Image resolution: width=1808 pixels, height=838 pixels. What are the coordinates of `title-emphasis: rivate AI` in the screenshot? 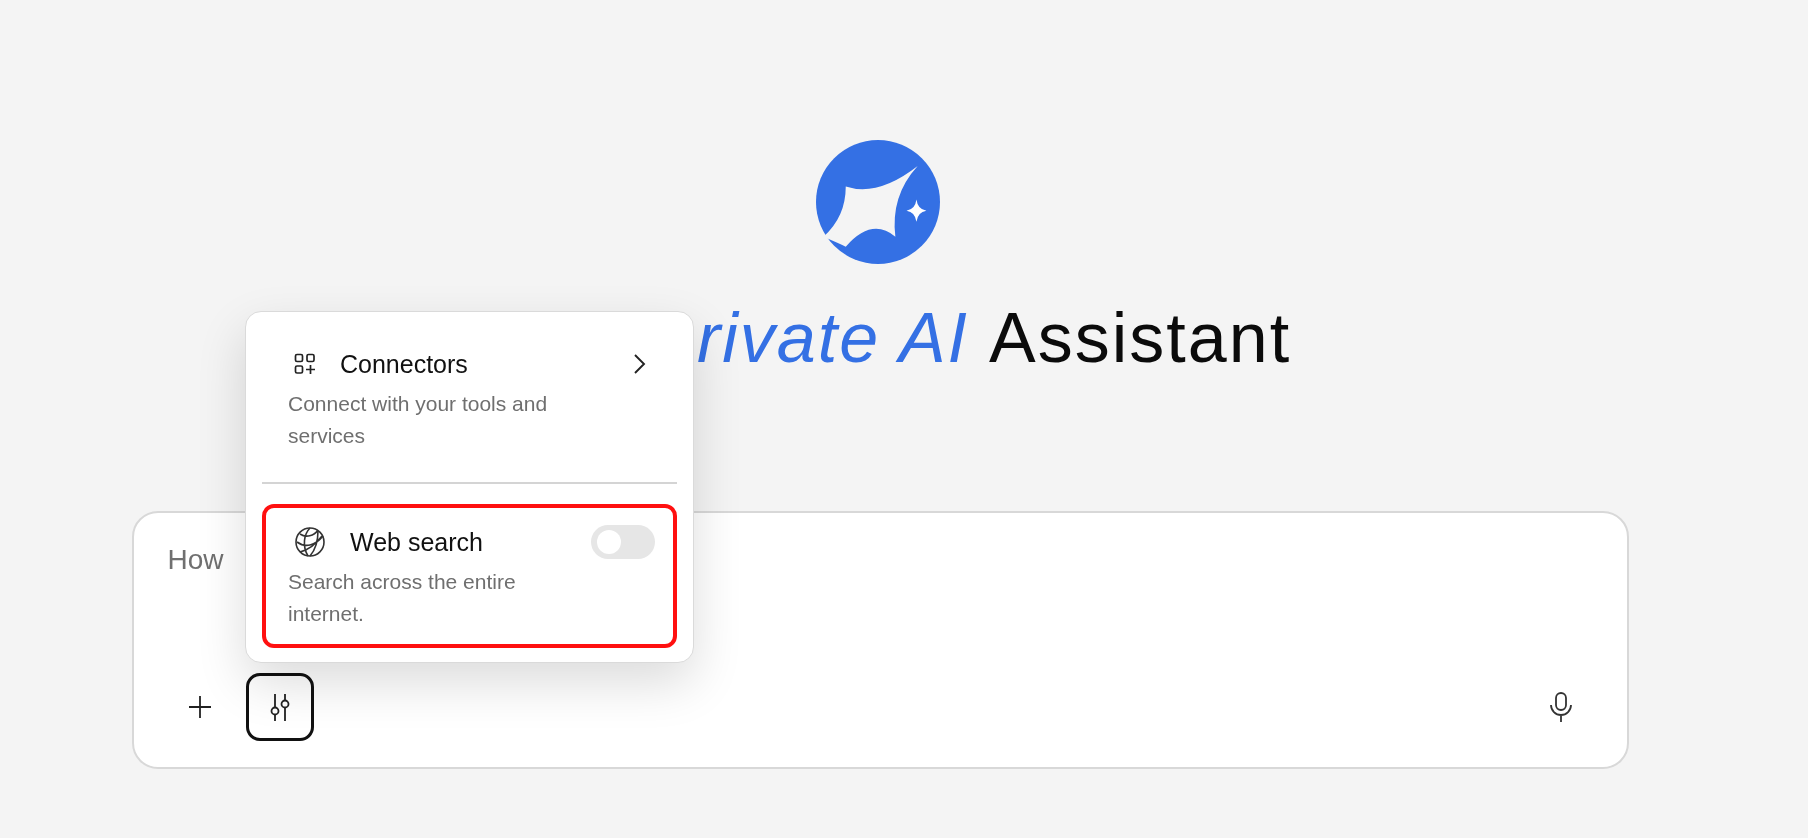 It's located at (833, 338).